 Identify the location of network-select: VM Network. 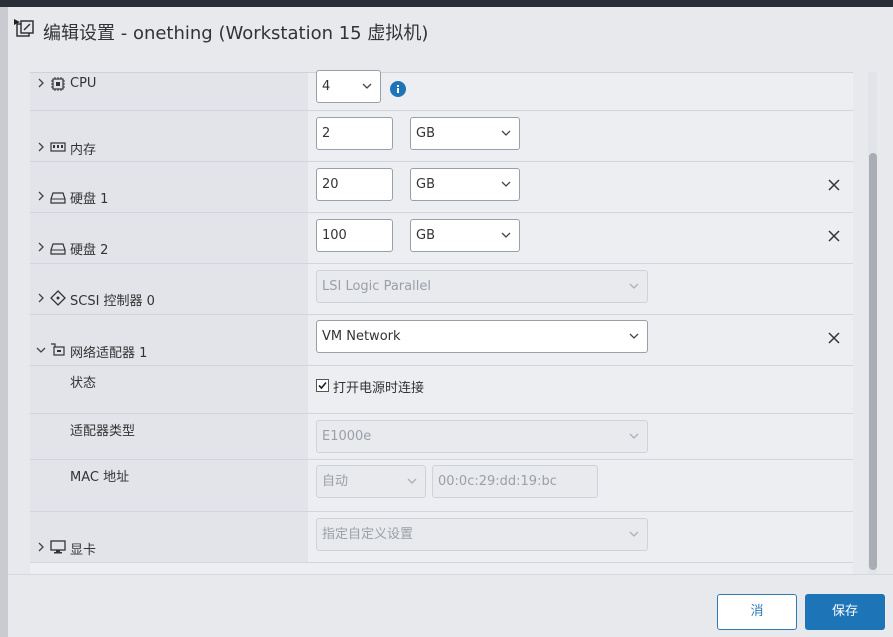
(482, 336).